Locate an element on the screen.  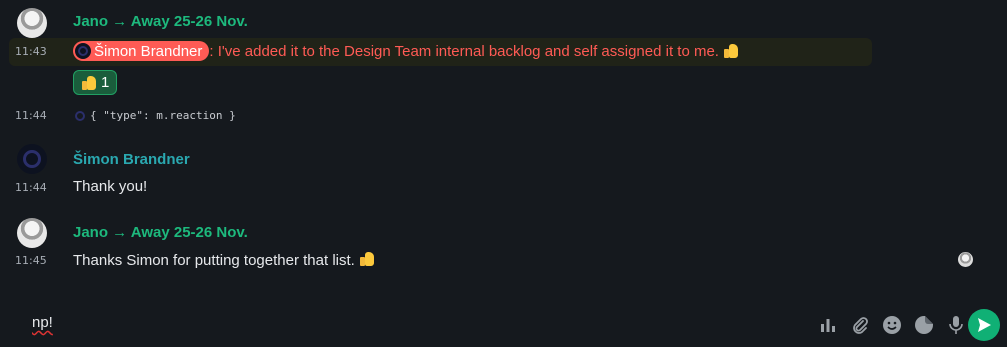
reaction-count: 1 is located at coordinates (105, 82).